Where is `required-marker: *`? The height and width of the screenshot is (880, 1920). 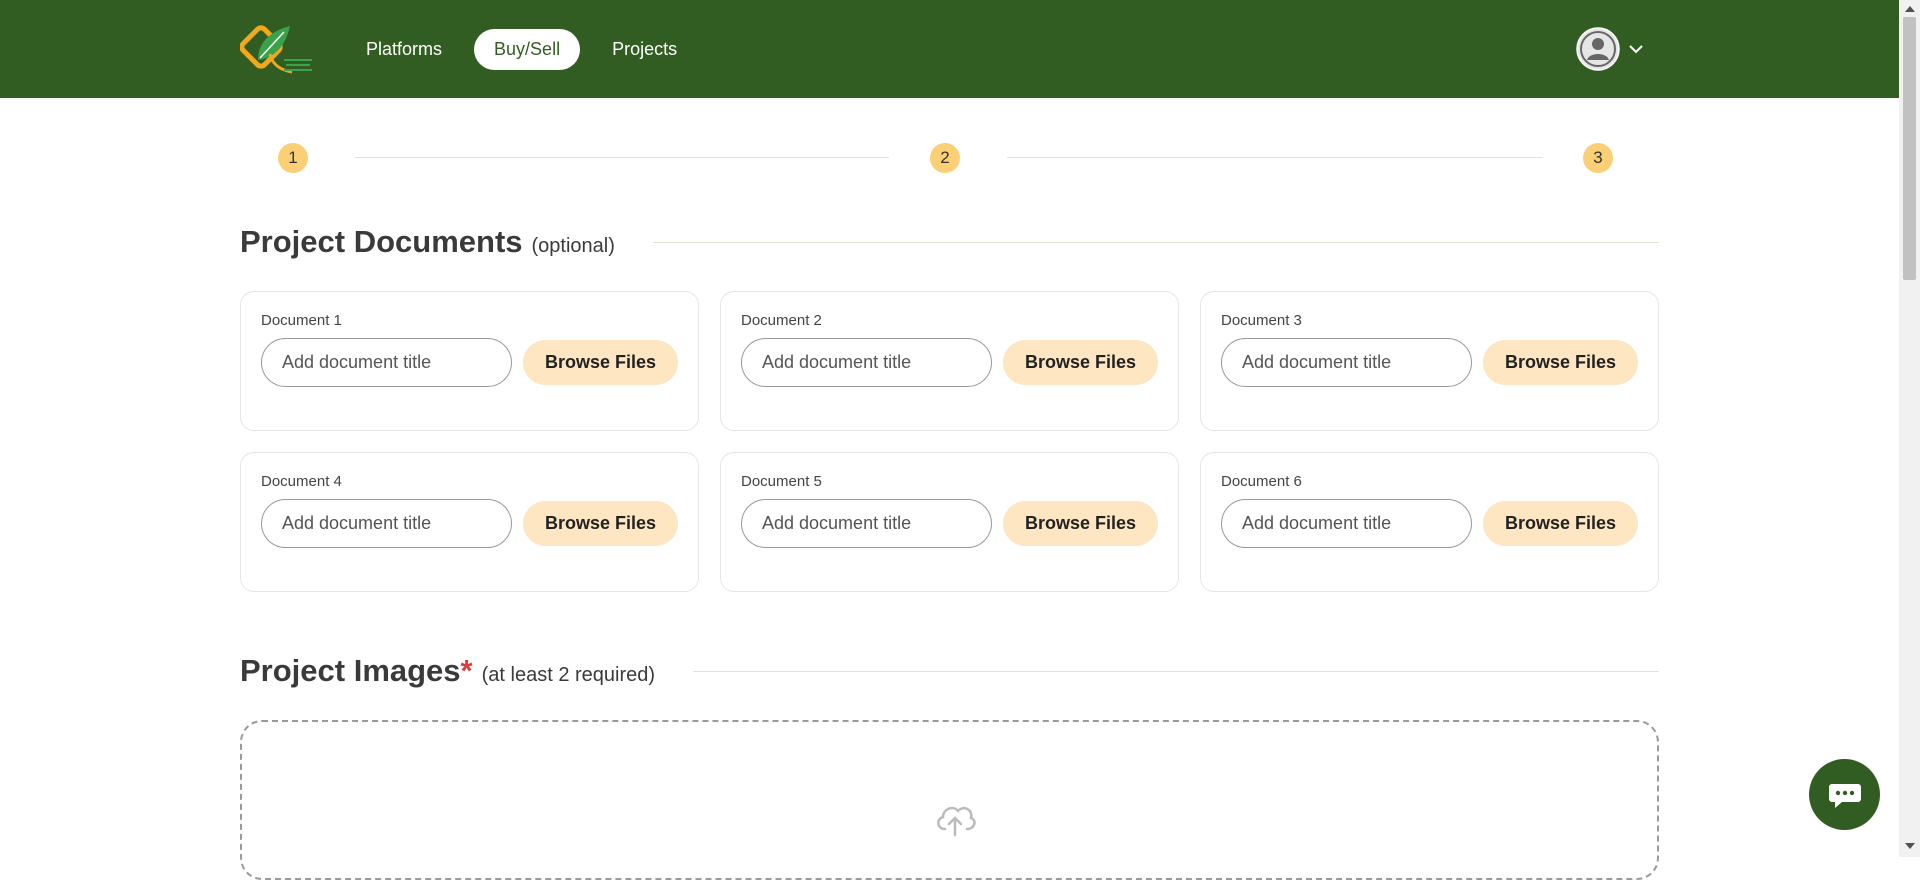
required-marker: * is located at coordinates (466, 670).